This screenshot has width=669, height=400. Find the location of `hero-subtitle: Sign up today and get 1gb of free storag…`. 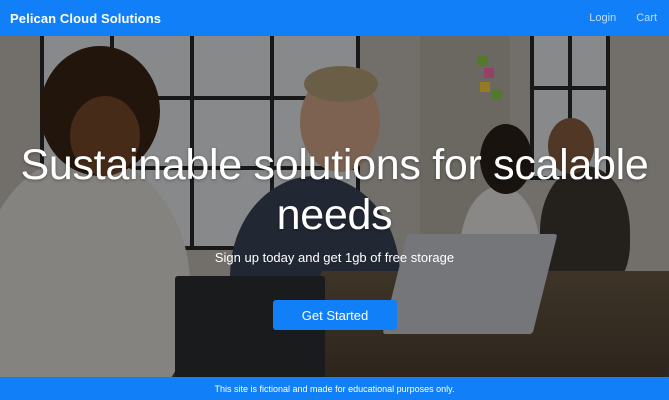

hero-subtitle: Sign up today and get 1gb of free storag… is located at coordinates (334, 257).